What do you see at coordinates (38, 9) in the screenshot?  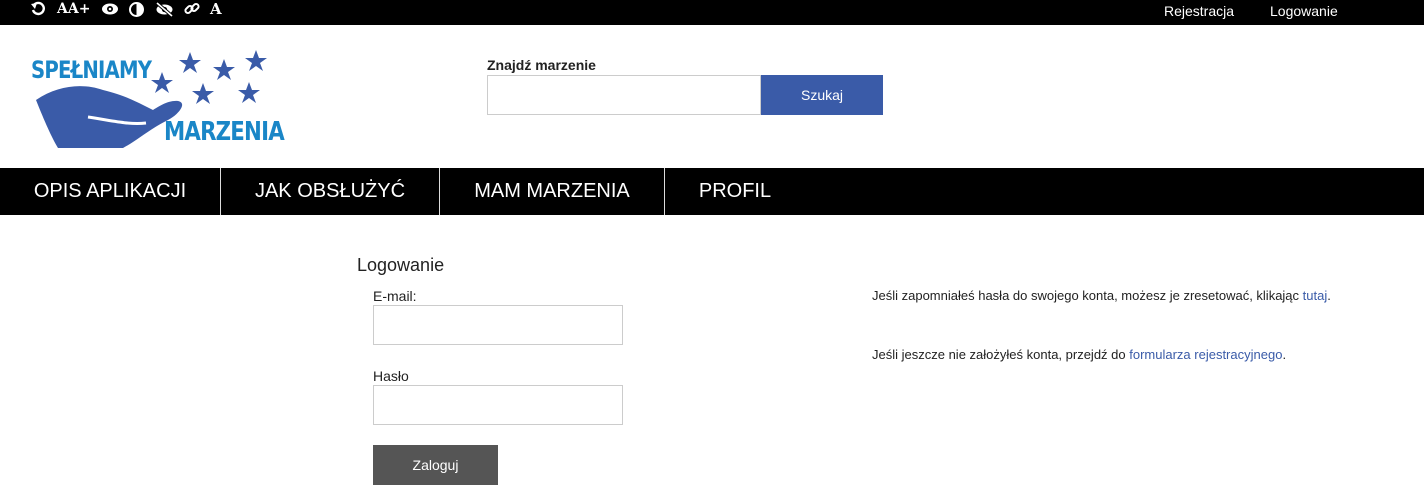 I see `reset-icon` at bounding box center [38, 9].